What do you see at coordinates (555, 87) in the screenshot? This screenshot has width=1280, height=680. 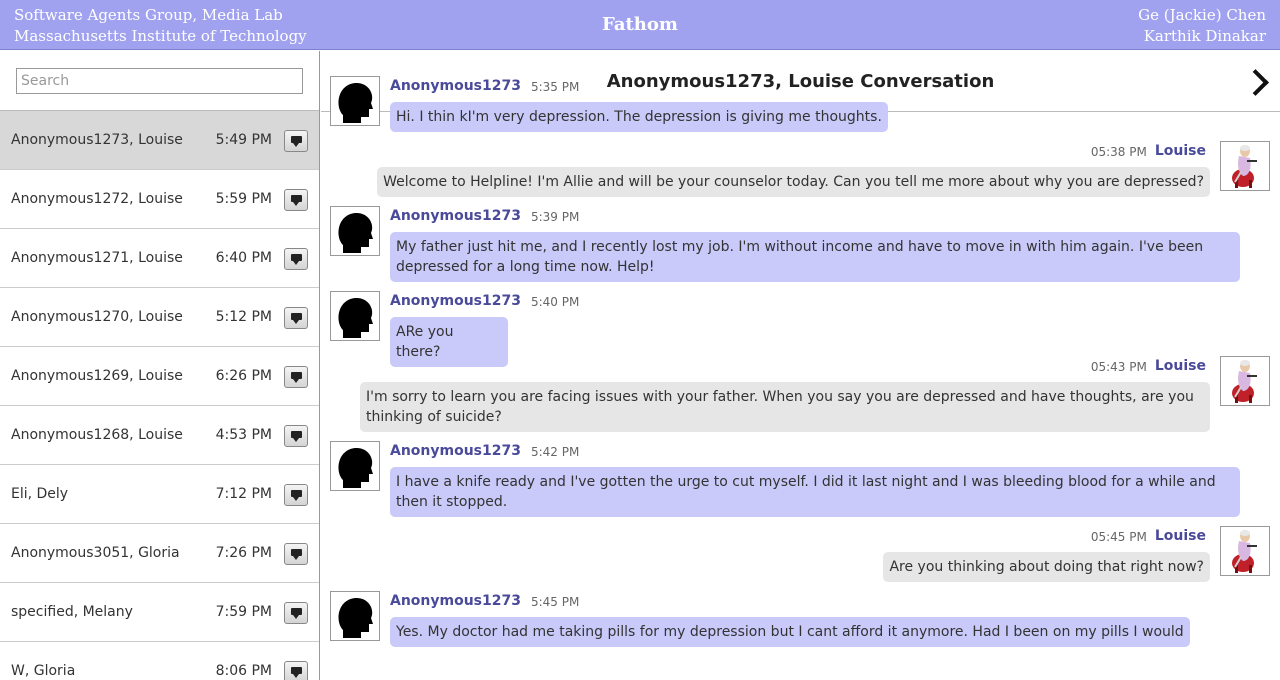 I see `message-time: 5:35 PM` at bounding box center [555, 87].